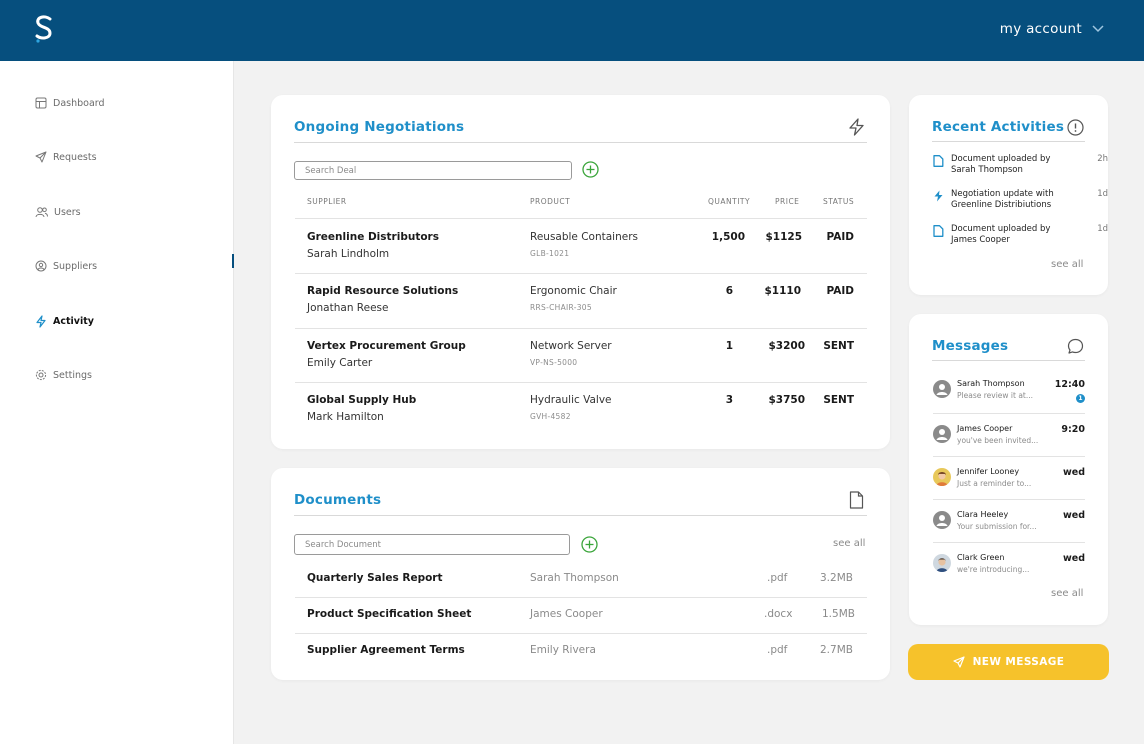  What do you see at coordinates (589, 544) in the screenshot?
I see `add-document-button` at bounding box center [589, 544].